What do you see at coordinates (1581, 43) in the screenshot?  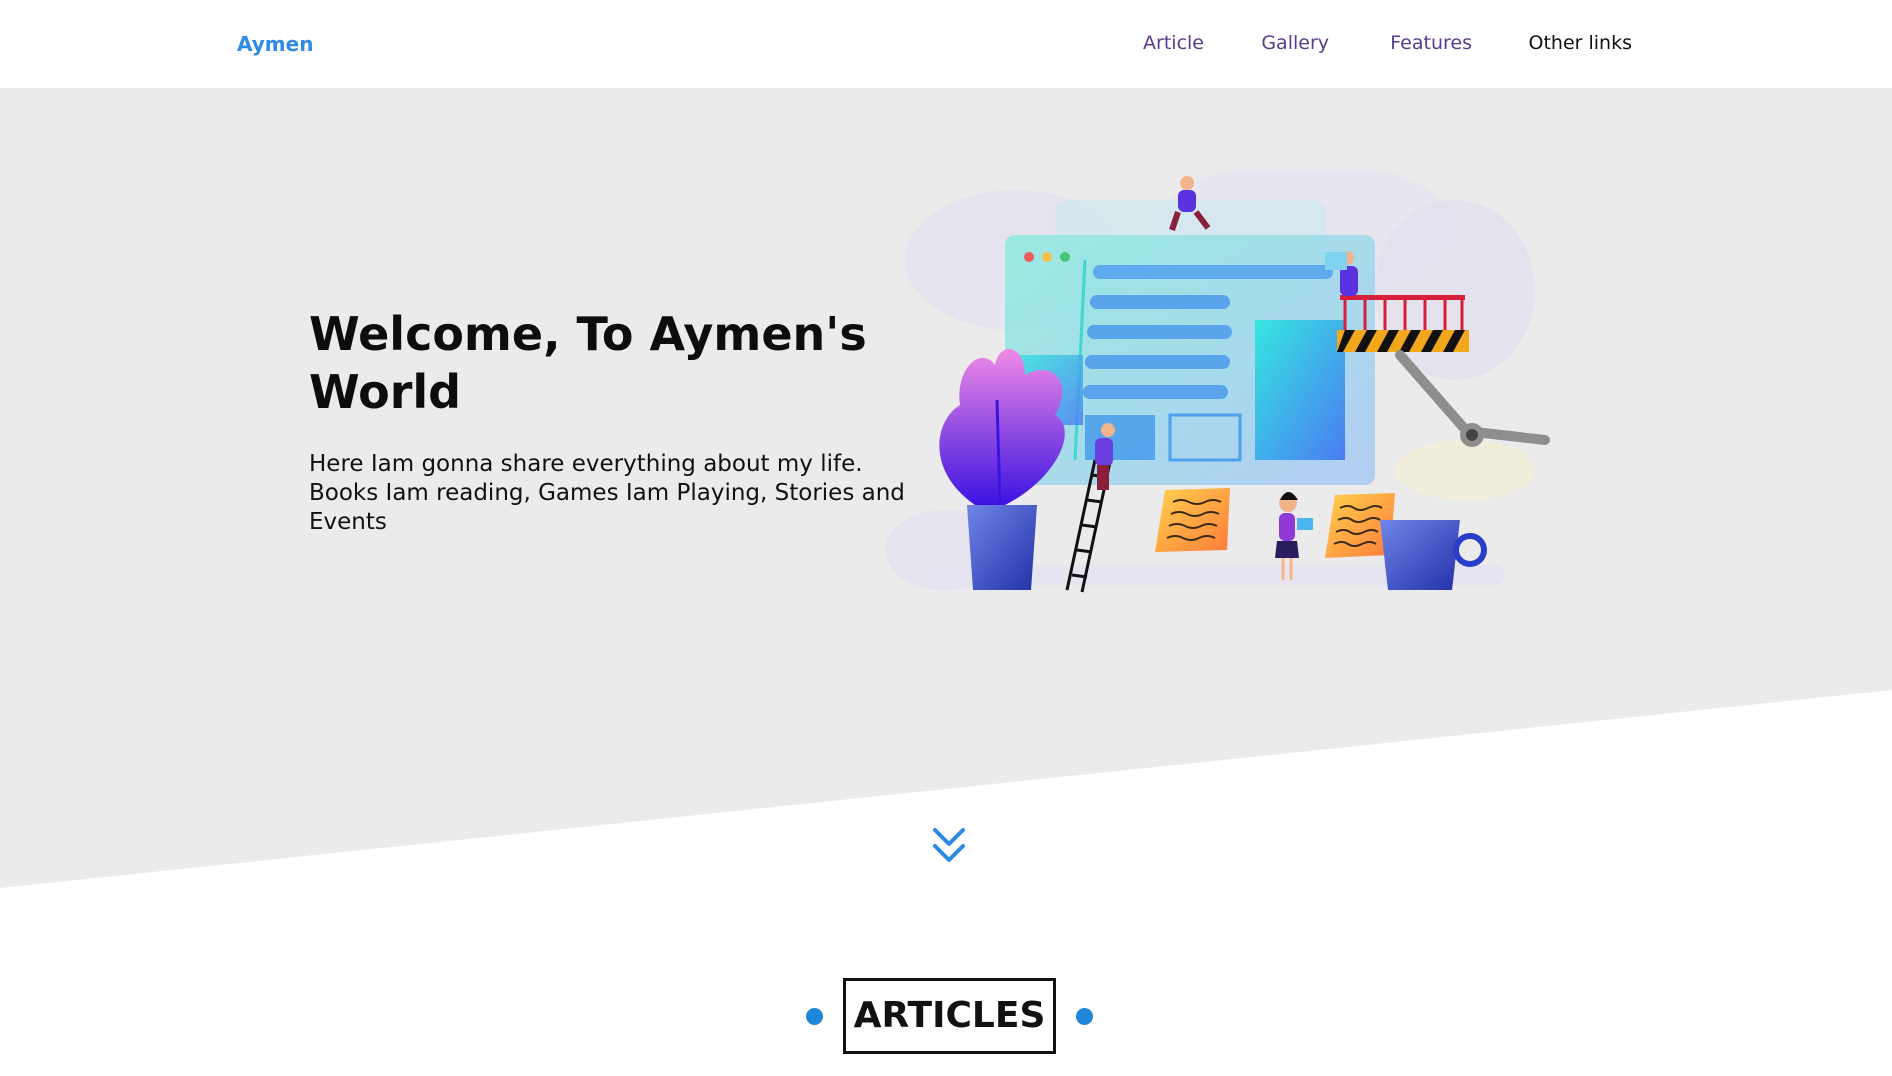 I see `nav-link-other-links: Other links` at bounding box center [1581, 43].